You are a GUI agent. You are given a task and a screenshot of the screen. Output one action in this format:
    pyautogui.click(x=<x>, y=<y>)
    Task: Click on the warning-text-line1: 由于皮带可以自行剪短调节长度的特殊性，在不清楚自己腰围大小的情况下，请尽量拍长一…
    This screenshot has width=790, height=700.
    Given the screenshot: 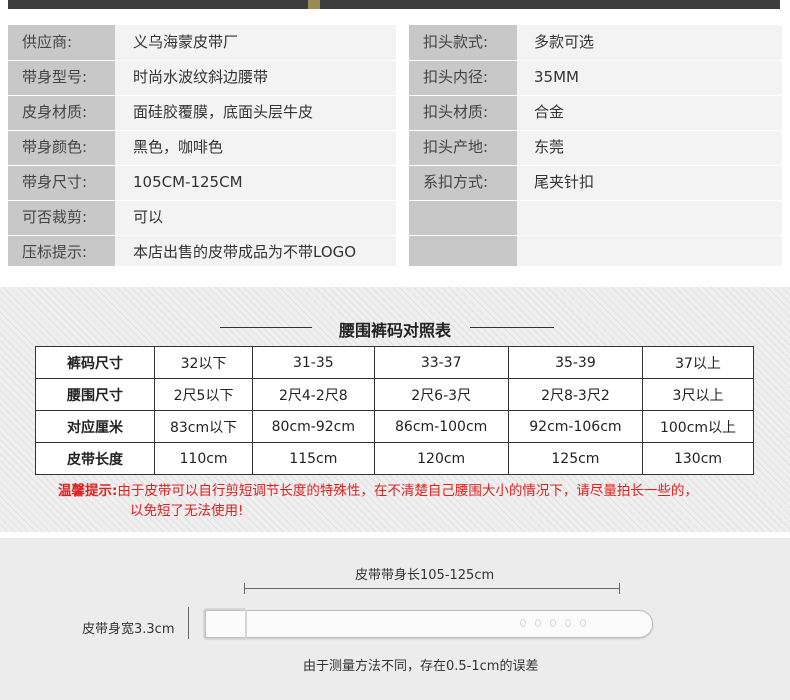 What is the action you would take?
    pyautogui.click(x=407, y=491)
    